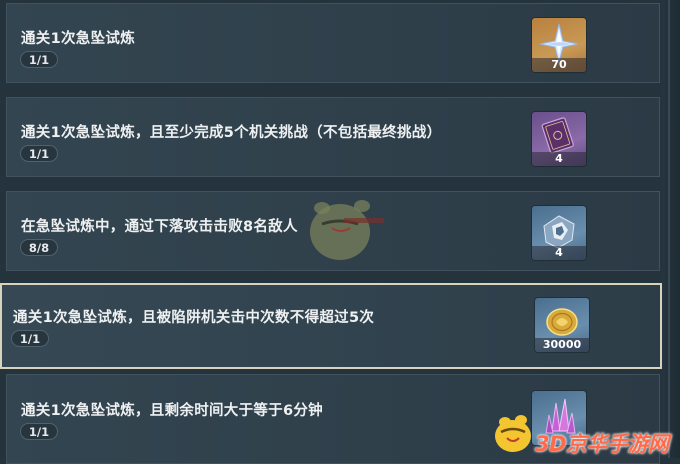 The height and width of the screenshot is (464, 680). Describe the element at coordinates (159, 227) in the screenshot. I see `challenge-title: 在急坠试炼中，通过下落攻击击败8名敌人` at that location.